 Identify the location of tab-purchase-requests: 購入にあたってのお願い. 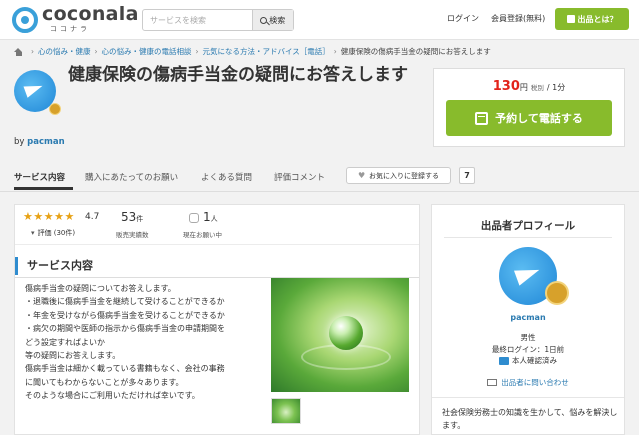
(131, 177).